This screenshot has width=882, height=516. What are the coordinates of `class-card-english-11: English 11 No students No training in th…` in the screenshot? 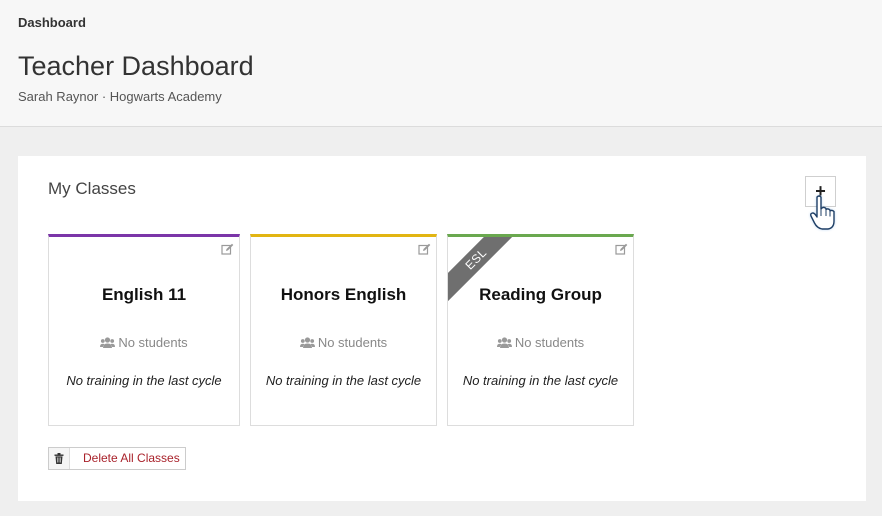 It's located at (144, 330).